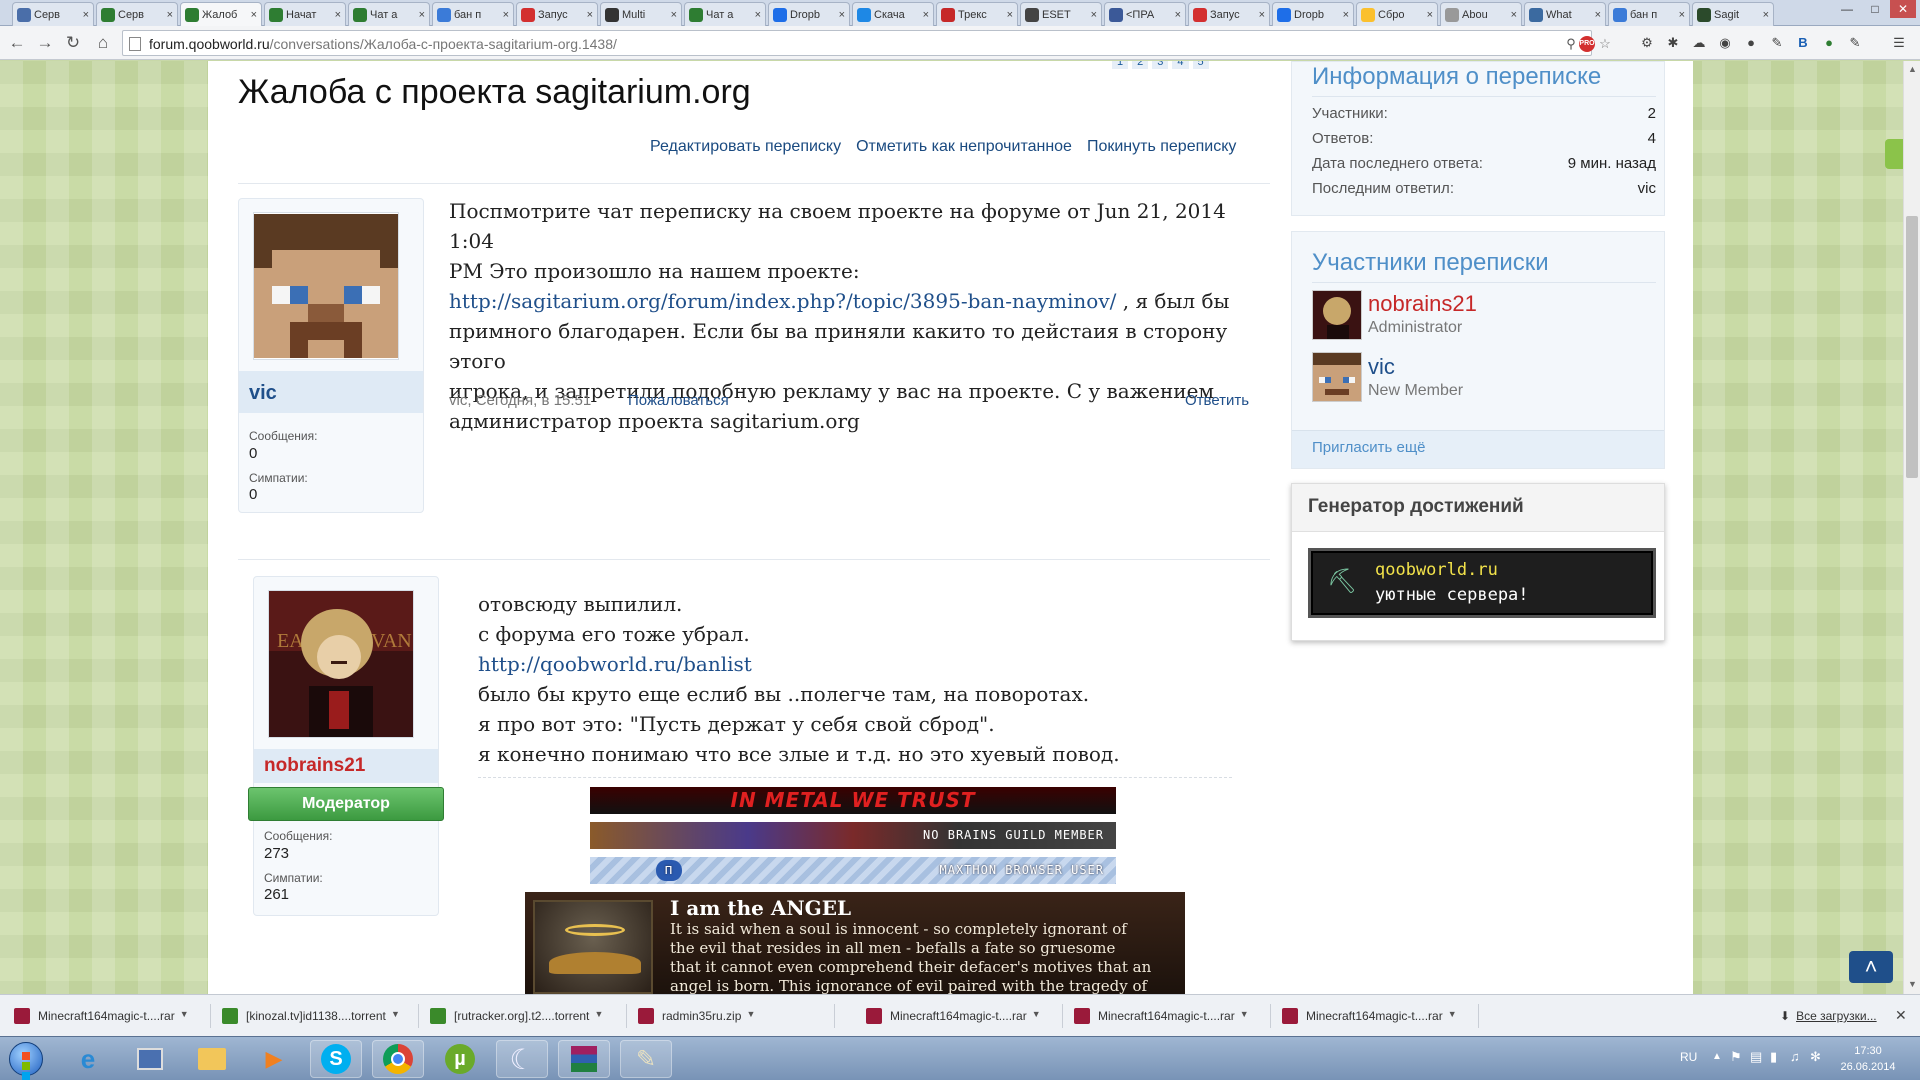 This screenshot has width=1920, height=1080. I want to click on globe-icon: ◉, so click(1725, 43).